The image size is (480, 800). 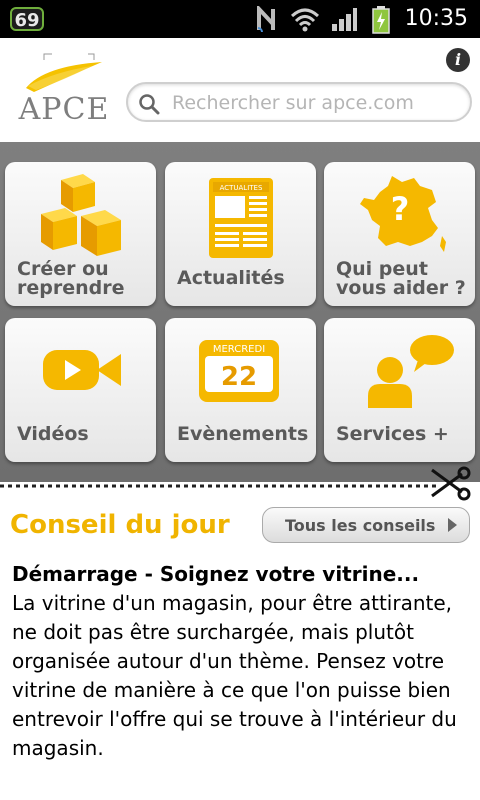 I want to click on cubes-icon, so click(x=81, y=215).